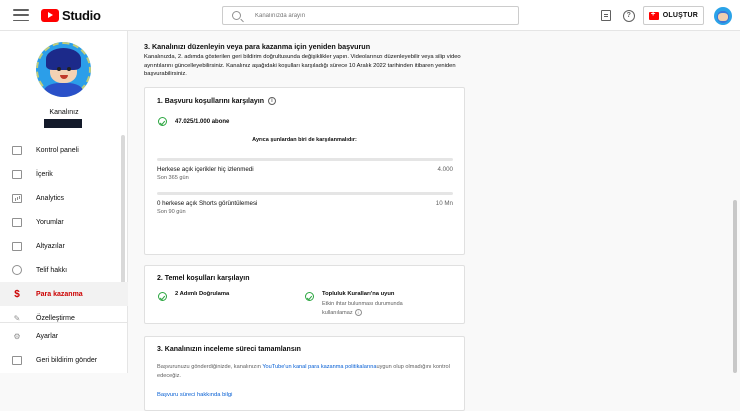 This screenshot has height=411, width=740. I want to click on sidebar-item-monetization: $ Para kazanma, so click(64, 294).